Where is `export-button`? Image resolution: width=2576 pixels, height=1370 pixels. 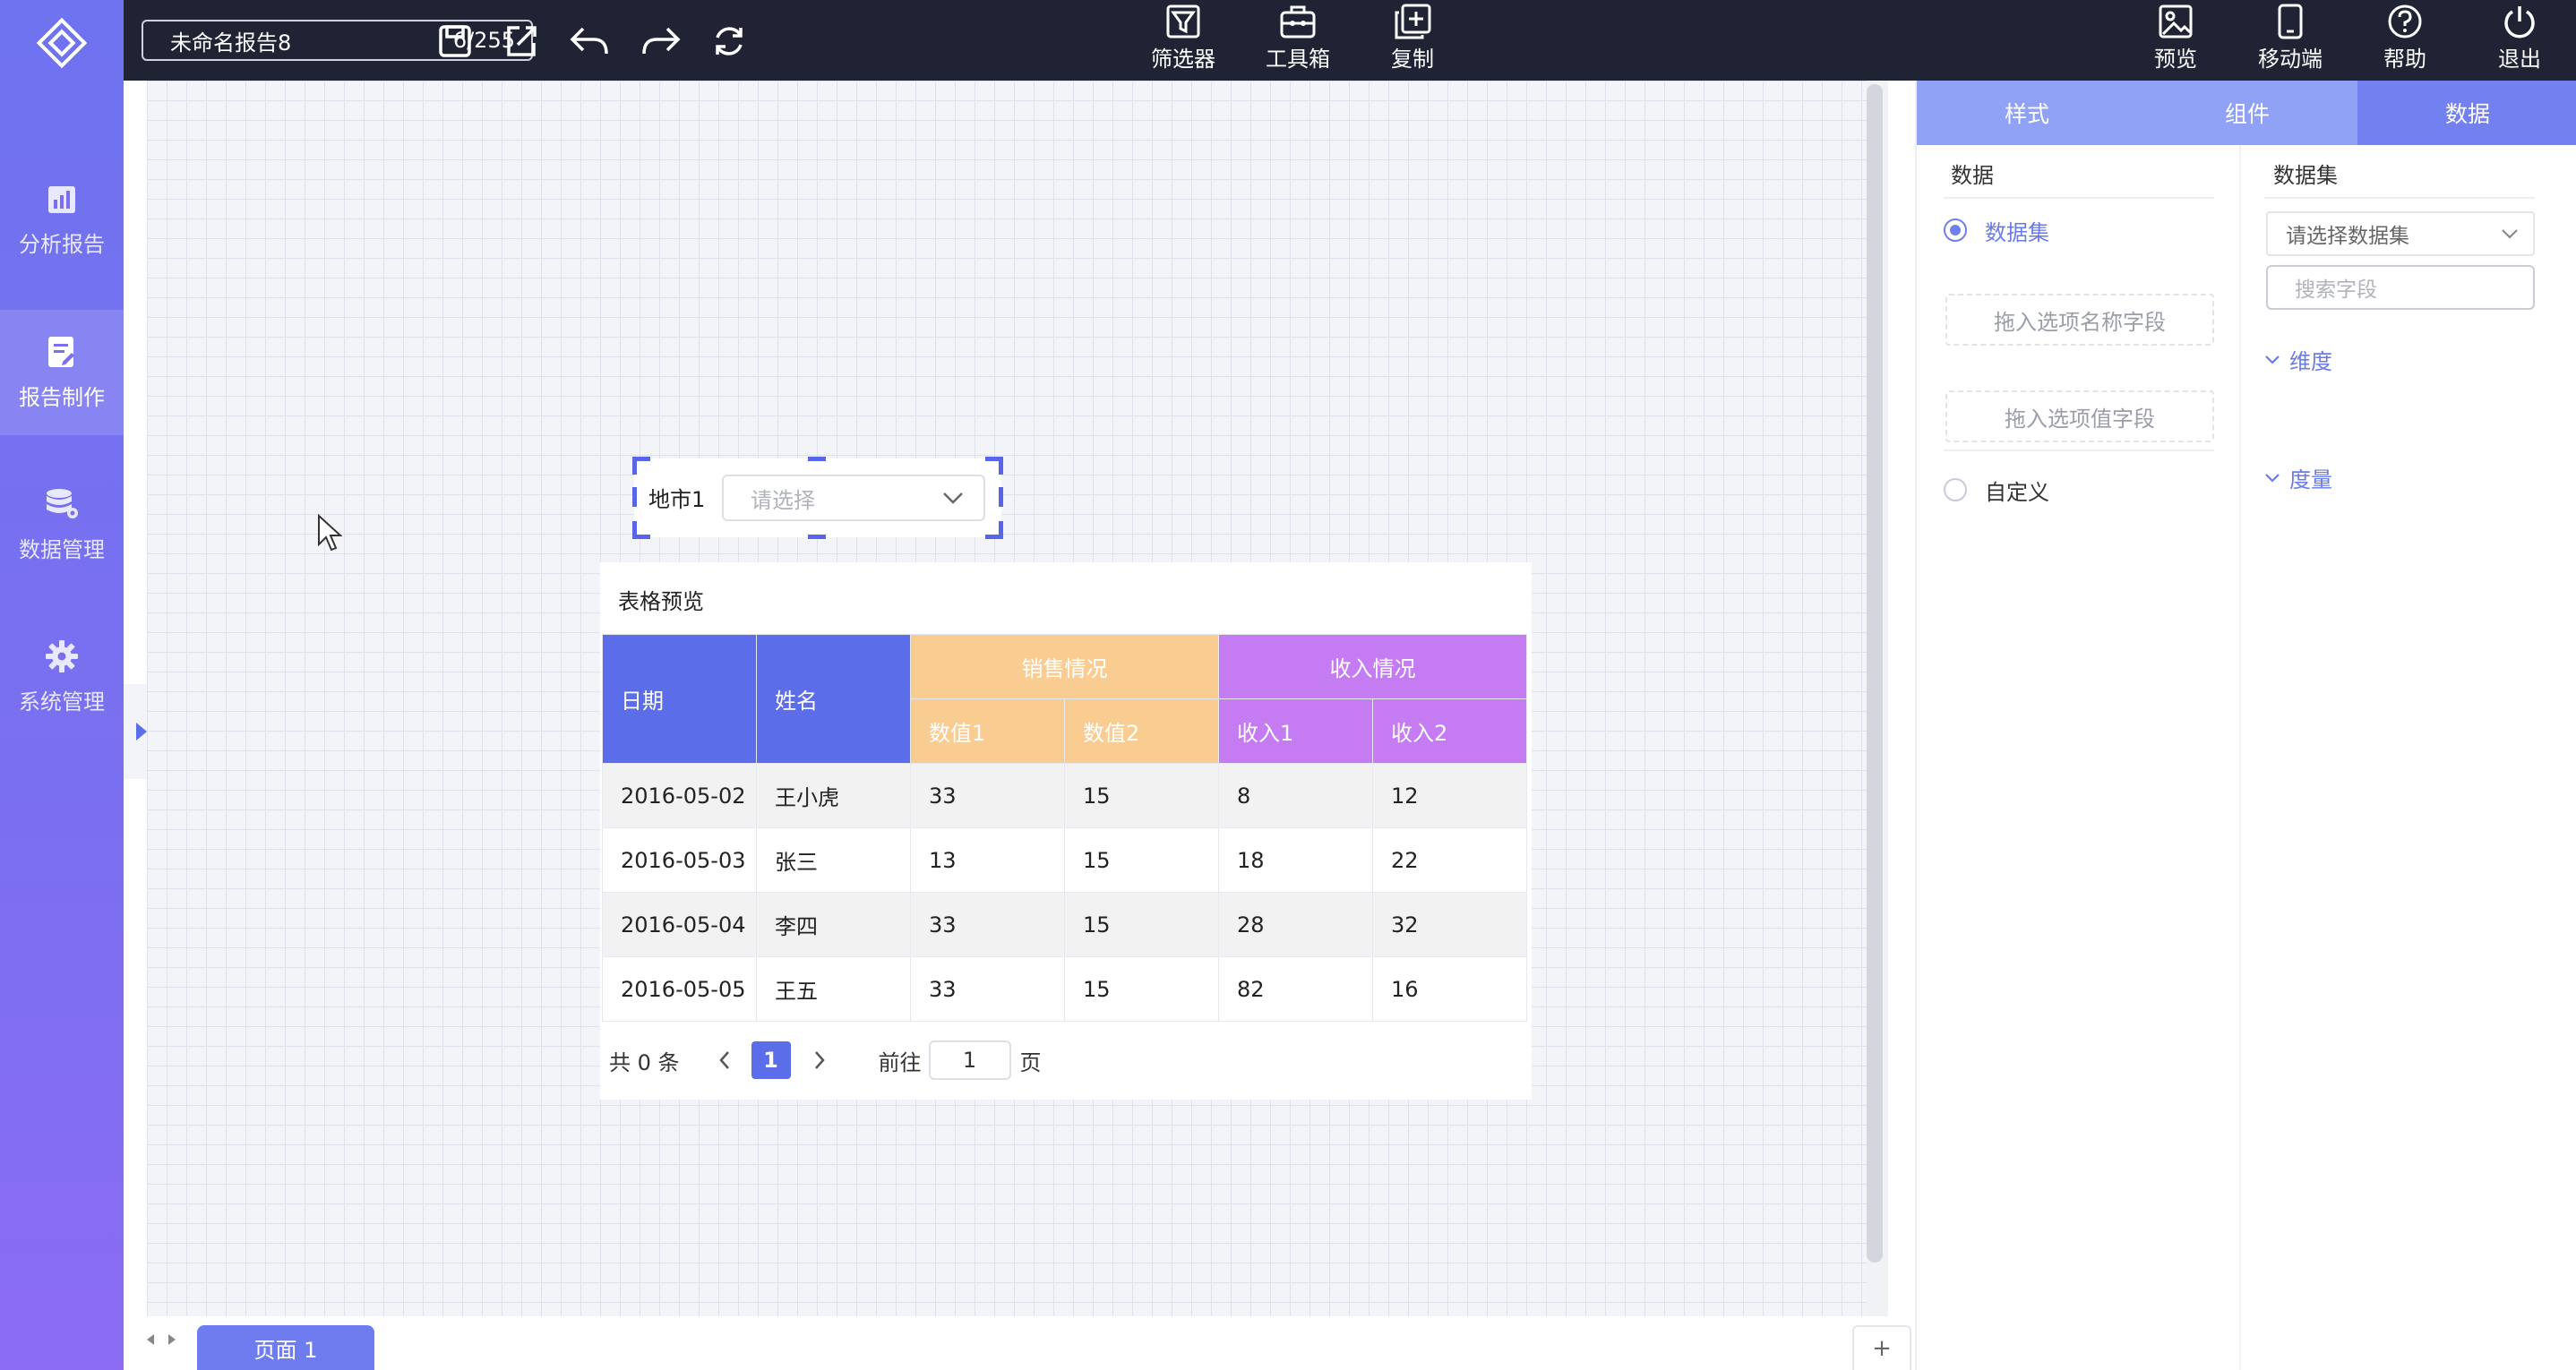
export-button is located at coordinates (521, 42).